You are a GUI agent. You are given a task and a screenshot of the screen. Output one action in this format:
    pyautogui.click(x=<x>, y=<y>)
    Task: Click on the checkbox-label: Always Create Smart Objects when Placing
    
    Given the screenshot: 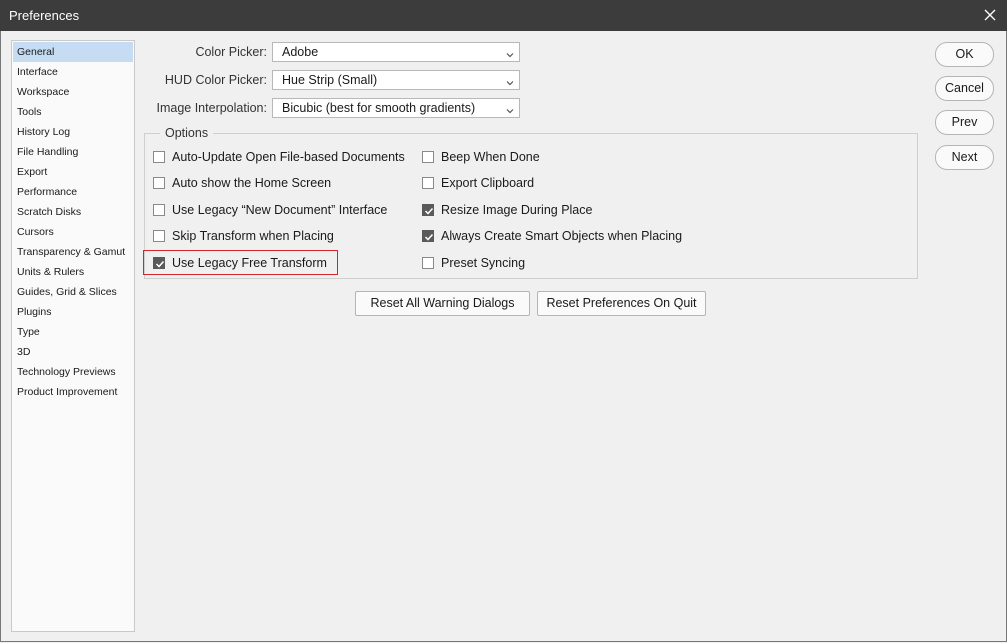 What is the action you would take?
    pyautogui.click(x=562, y=236)
    